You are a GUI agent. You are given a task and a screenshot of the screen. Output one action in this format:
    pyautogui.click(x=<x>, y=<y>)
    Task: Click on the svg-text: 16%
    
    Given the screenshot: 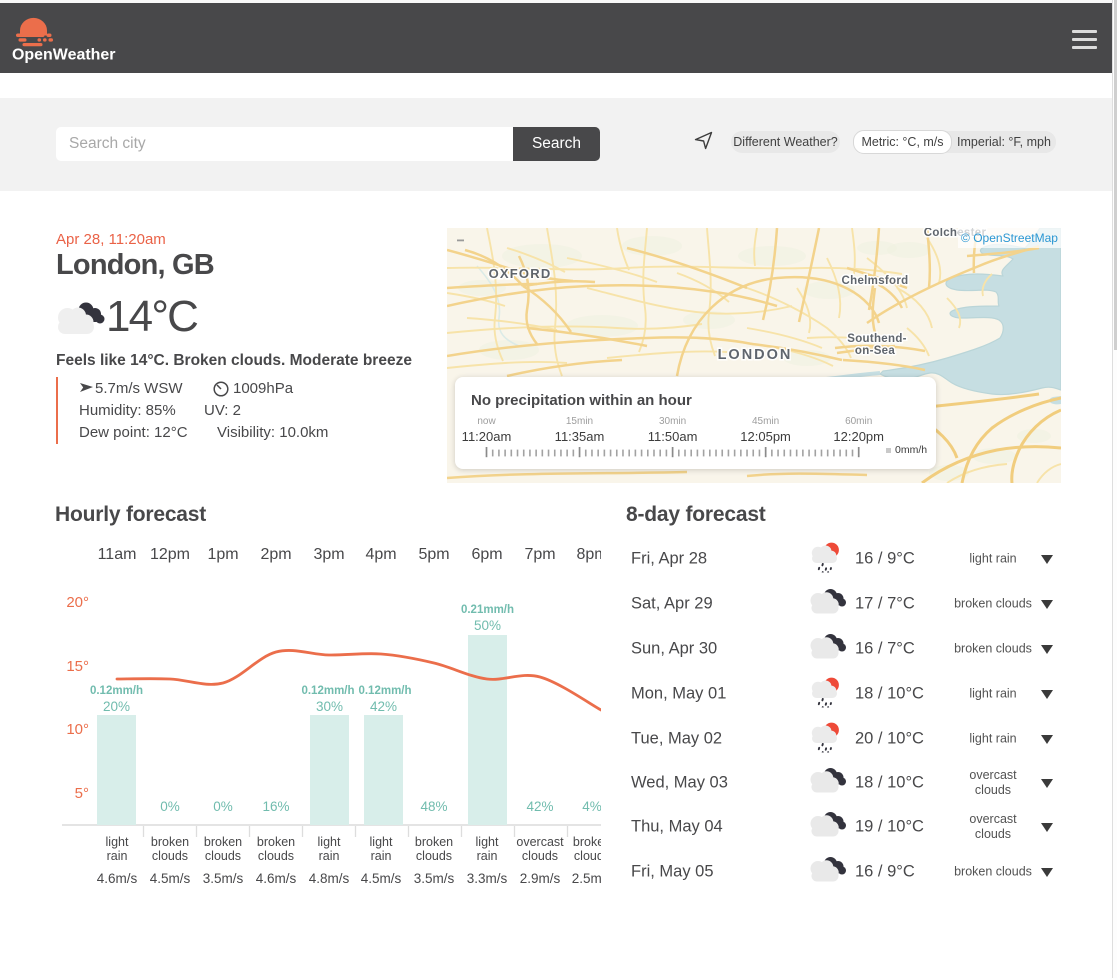 What is the action you would take?
    pyautogui.click(x=275, y=806)
    